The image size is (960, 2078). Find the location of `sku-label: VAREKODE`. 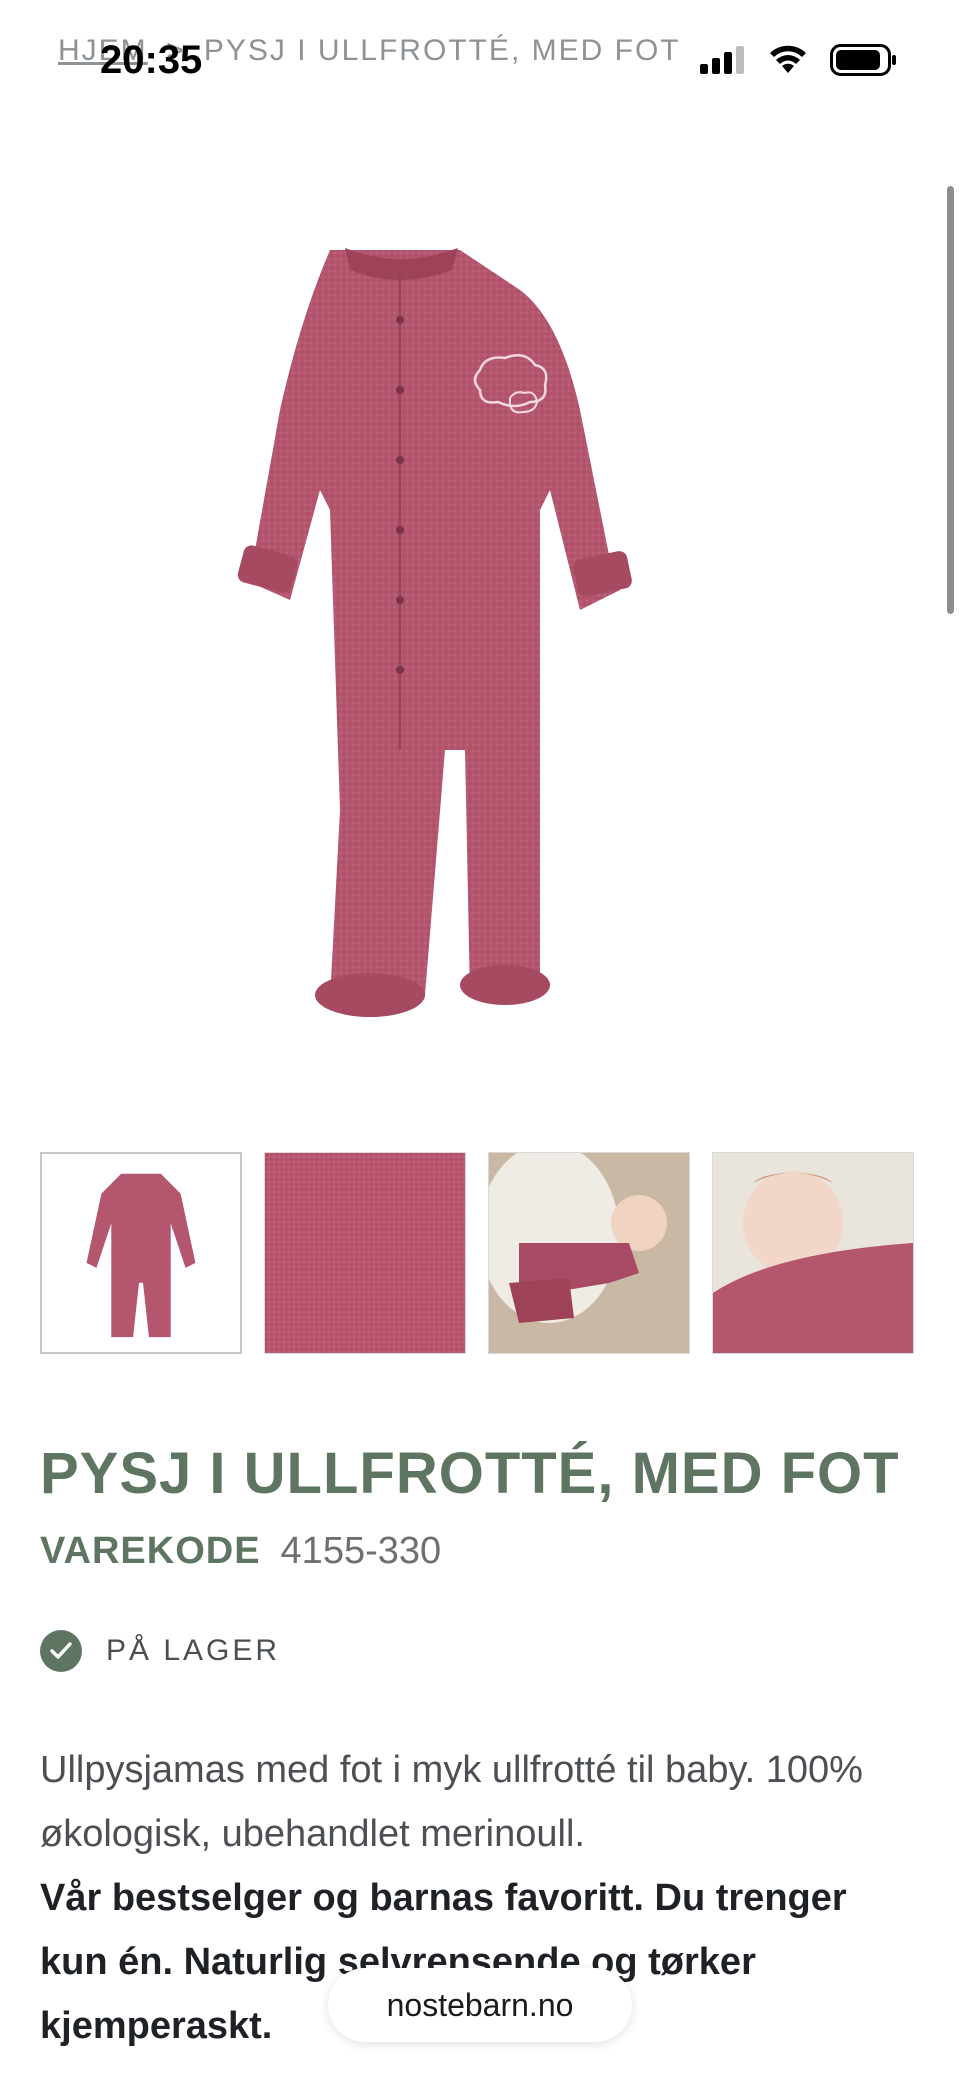

sku-label: VAREKODE is located at coordinates (150, 1551).